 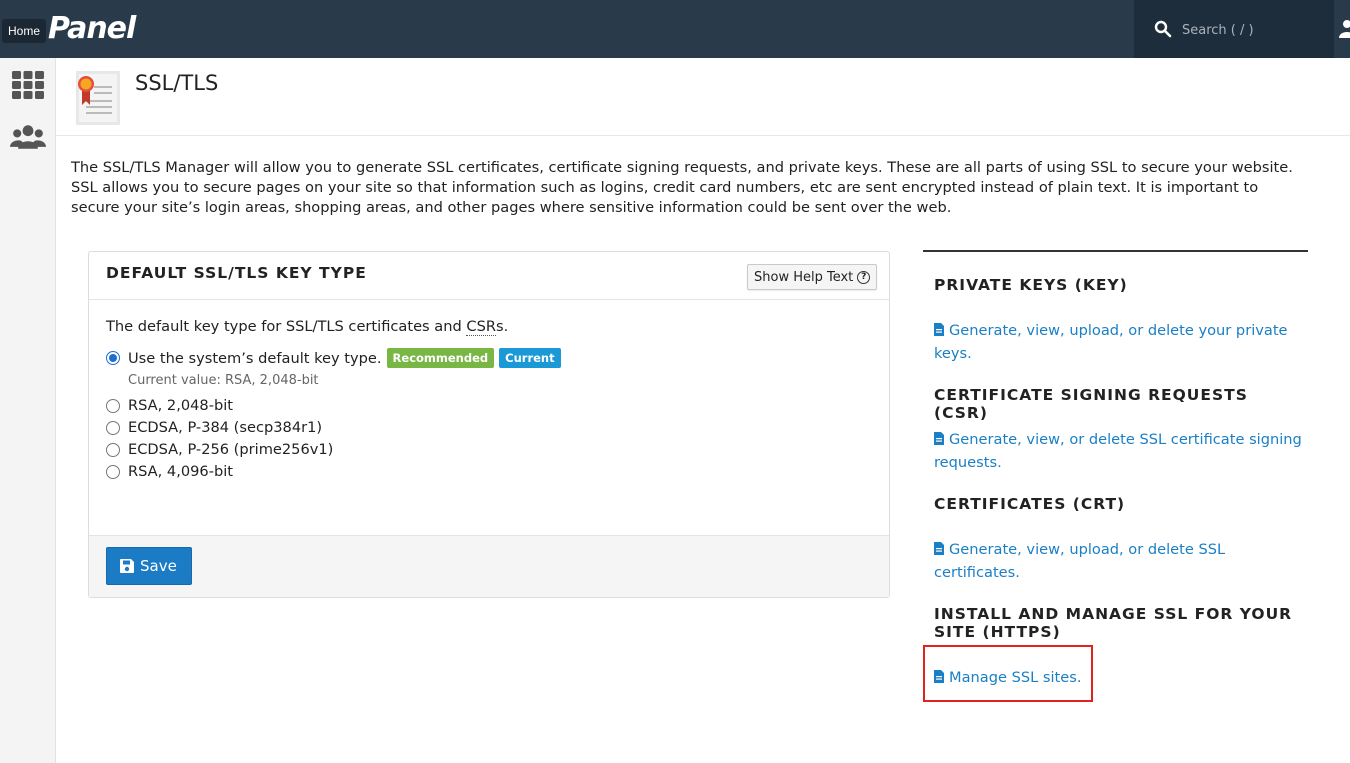 What do you see at coordinates (92, 29) in the screenshot?
I see `cpanel-logo: Panel` at bounding box center [92, 29].